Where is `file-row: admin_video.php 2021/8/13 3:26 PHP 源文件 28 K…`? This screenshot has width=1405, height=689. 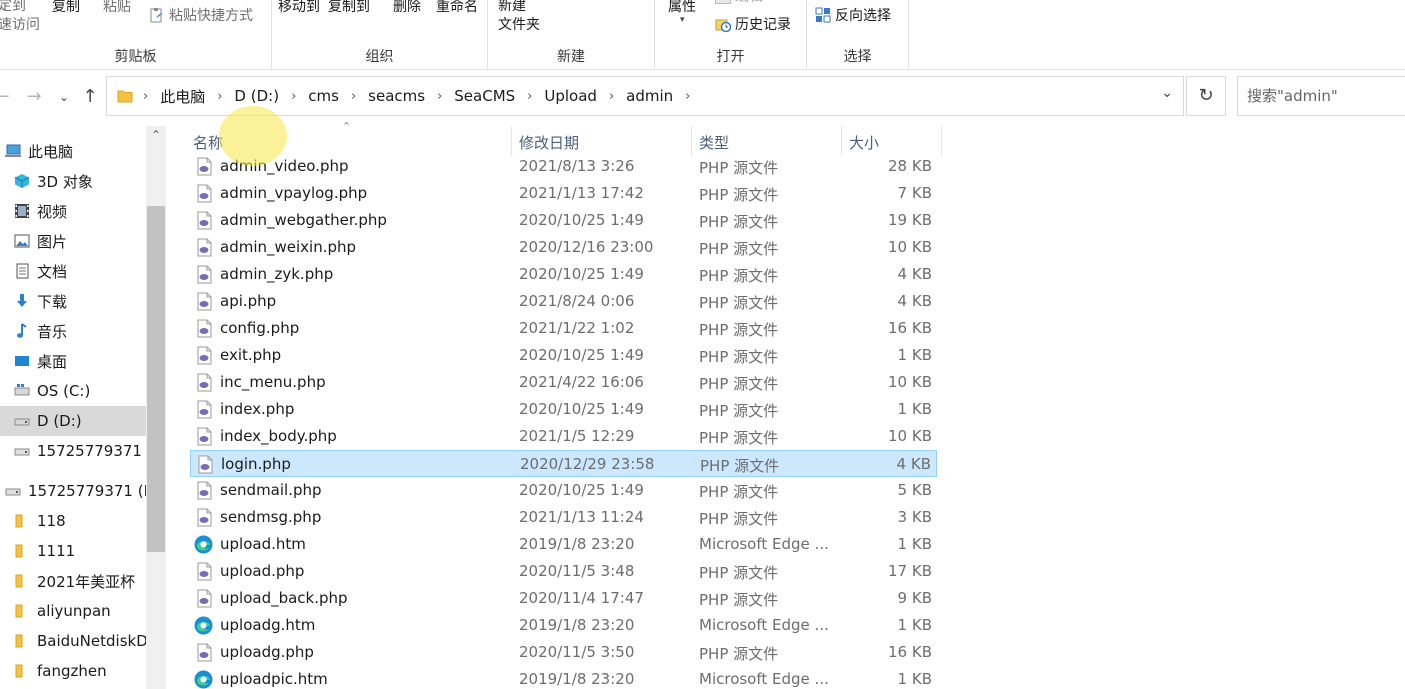 file-row: admin_video.php 2021/8/13 3:26 PHP 源文件 28 K… is located at coordinates (563, 166).